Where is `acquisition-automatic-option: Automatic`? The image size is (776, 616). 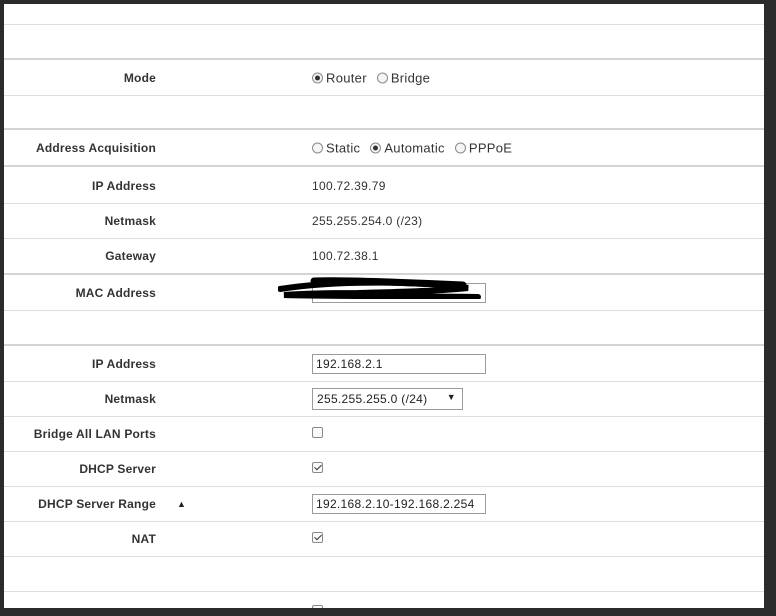 acquisition-automatic-option: Automatic is located at coordinates (407, 147).